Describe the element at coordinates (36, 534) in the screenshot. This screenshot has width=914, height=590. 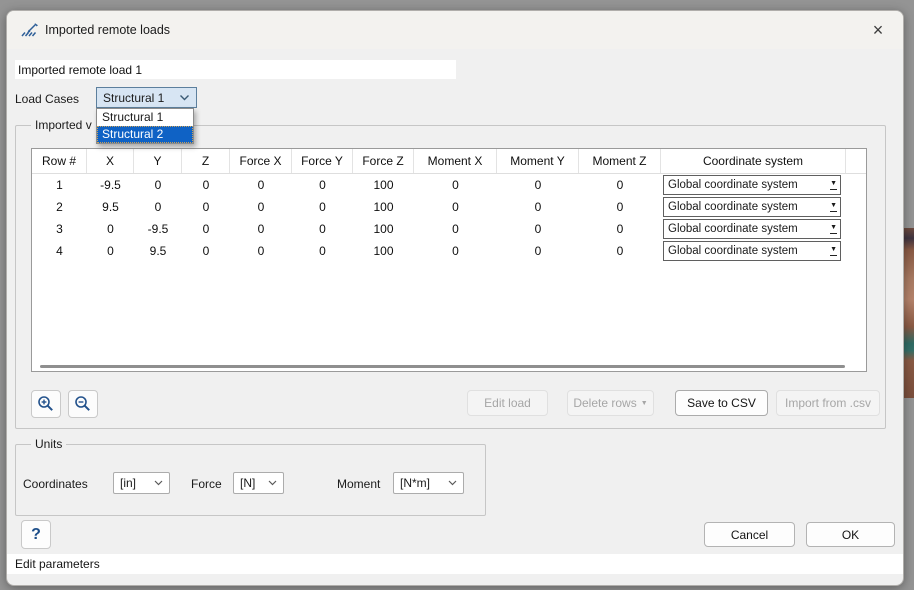
I see `help-button: ?` at that location.